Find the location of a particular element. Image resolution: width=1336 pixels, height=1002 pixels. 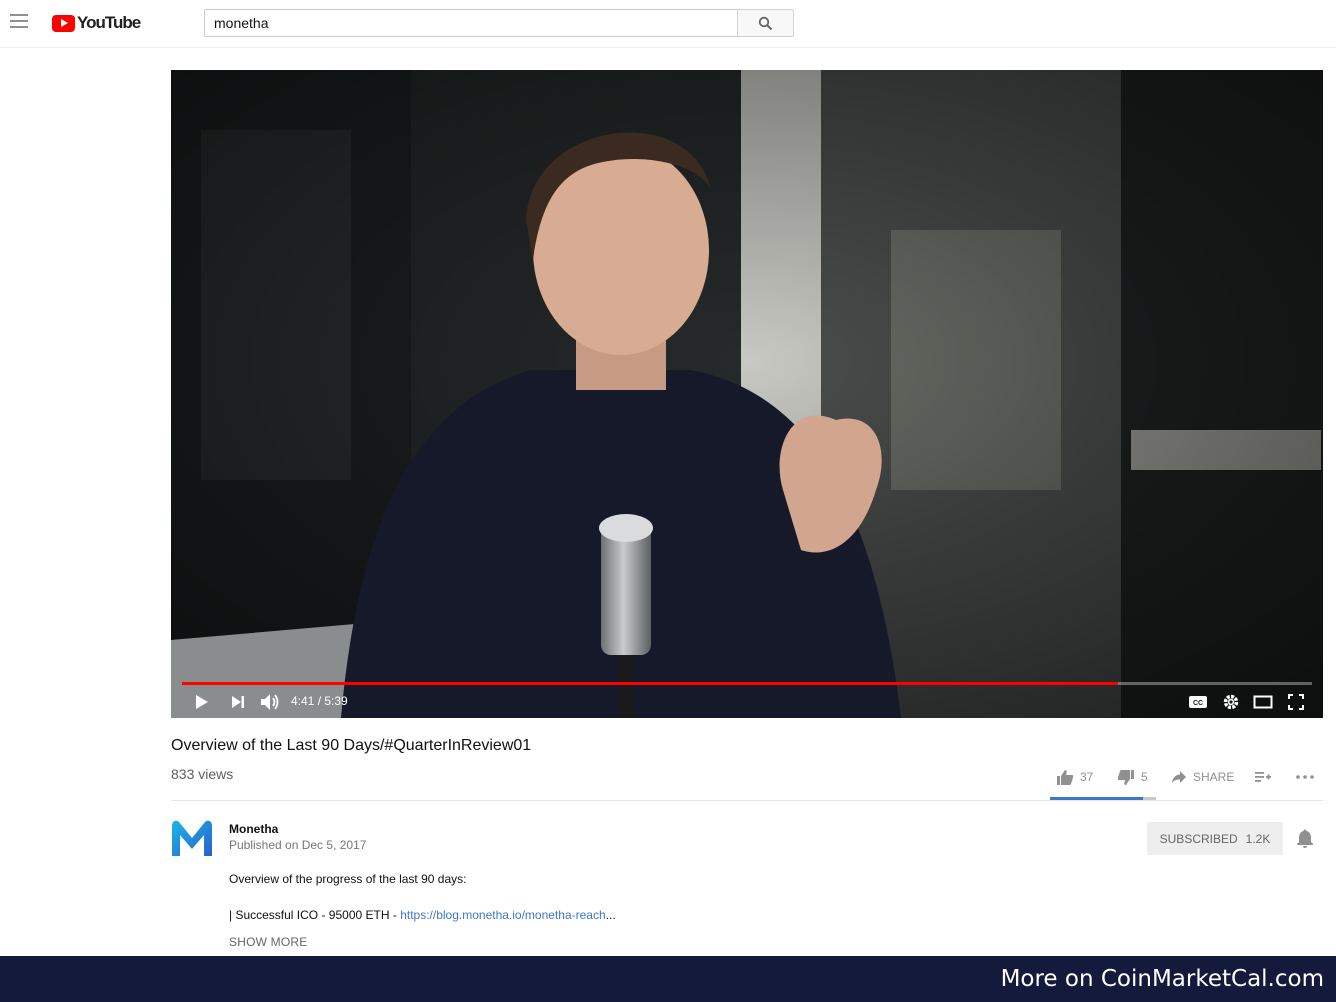

like-button: 37 is located at coordinates (1074, 777).